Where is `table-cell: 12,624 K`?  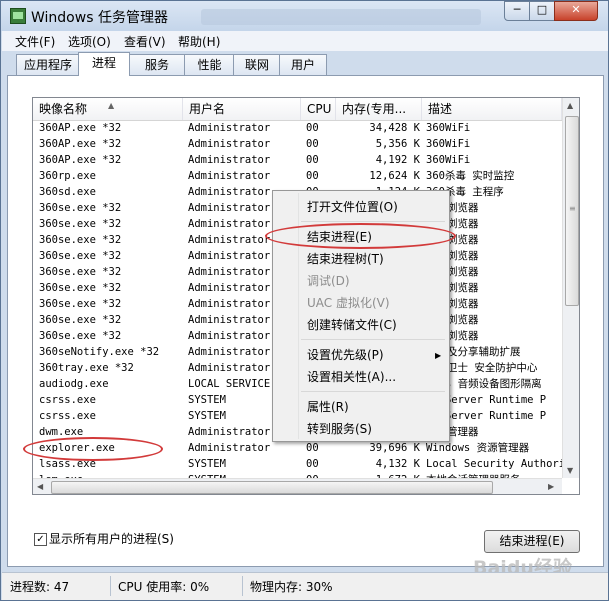
table-cell: 12,624 K is located at coordinates (394, 176).